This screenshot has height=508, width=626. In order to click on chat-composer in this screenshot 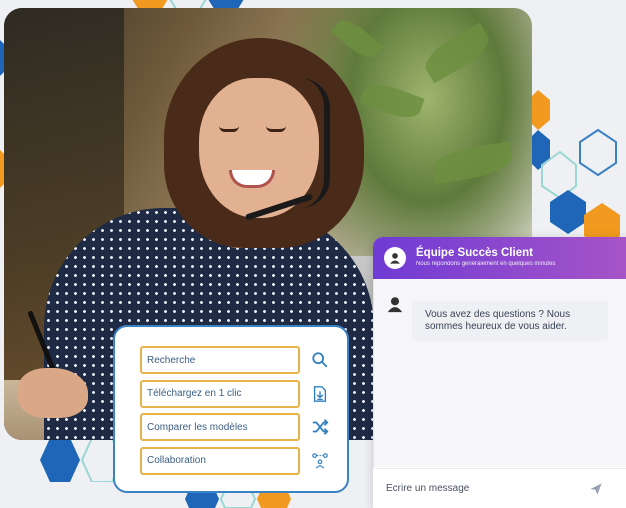, I will do `click(499, 488)`.